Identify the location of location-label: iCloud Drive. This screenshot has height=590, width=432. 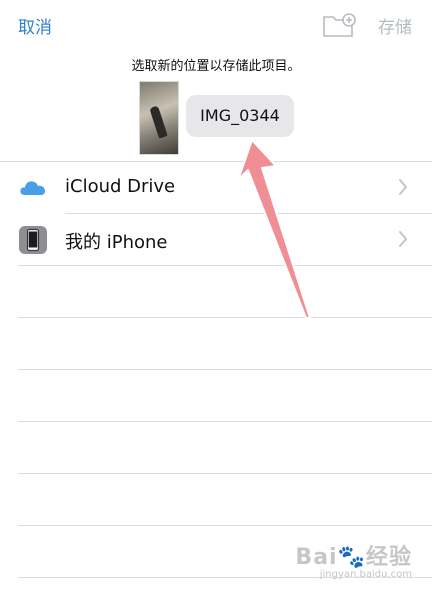
(120, 186).